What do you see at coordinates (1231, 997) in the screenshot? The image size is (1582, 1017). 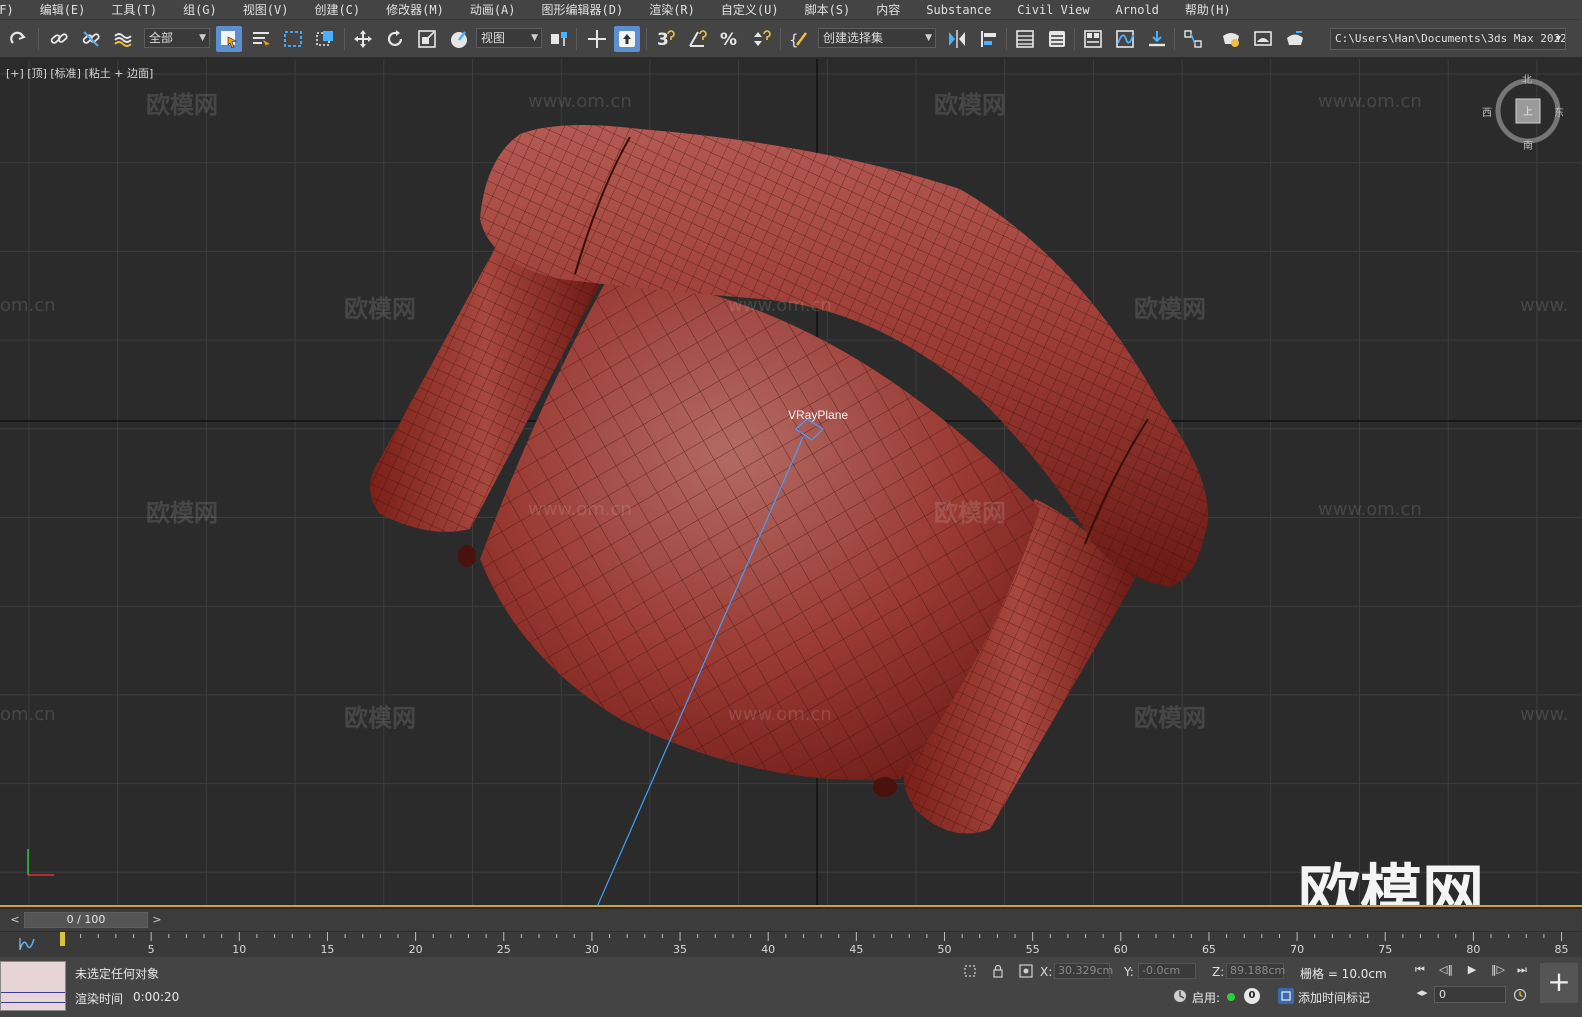 I see `enable-status-dot` at bounding box center [1231, 997].